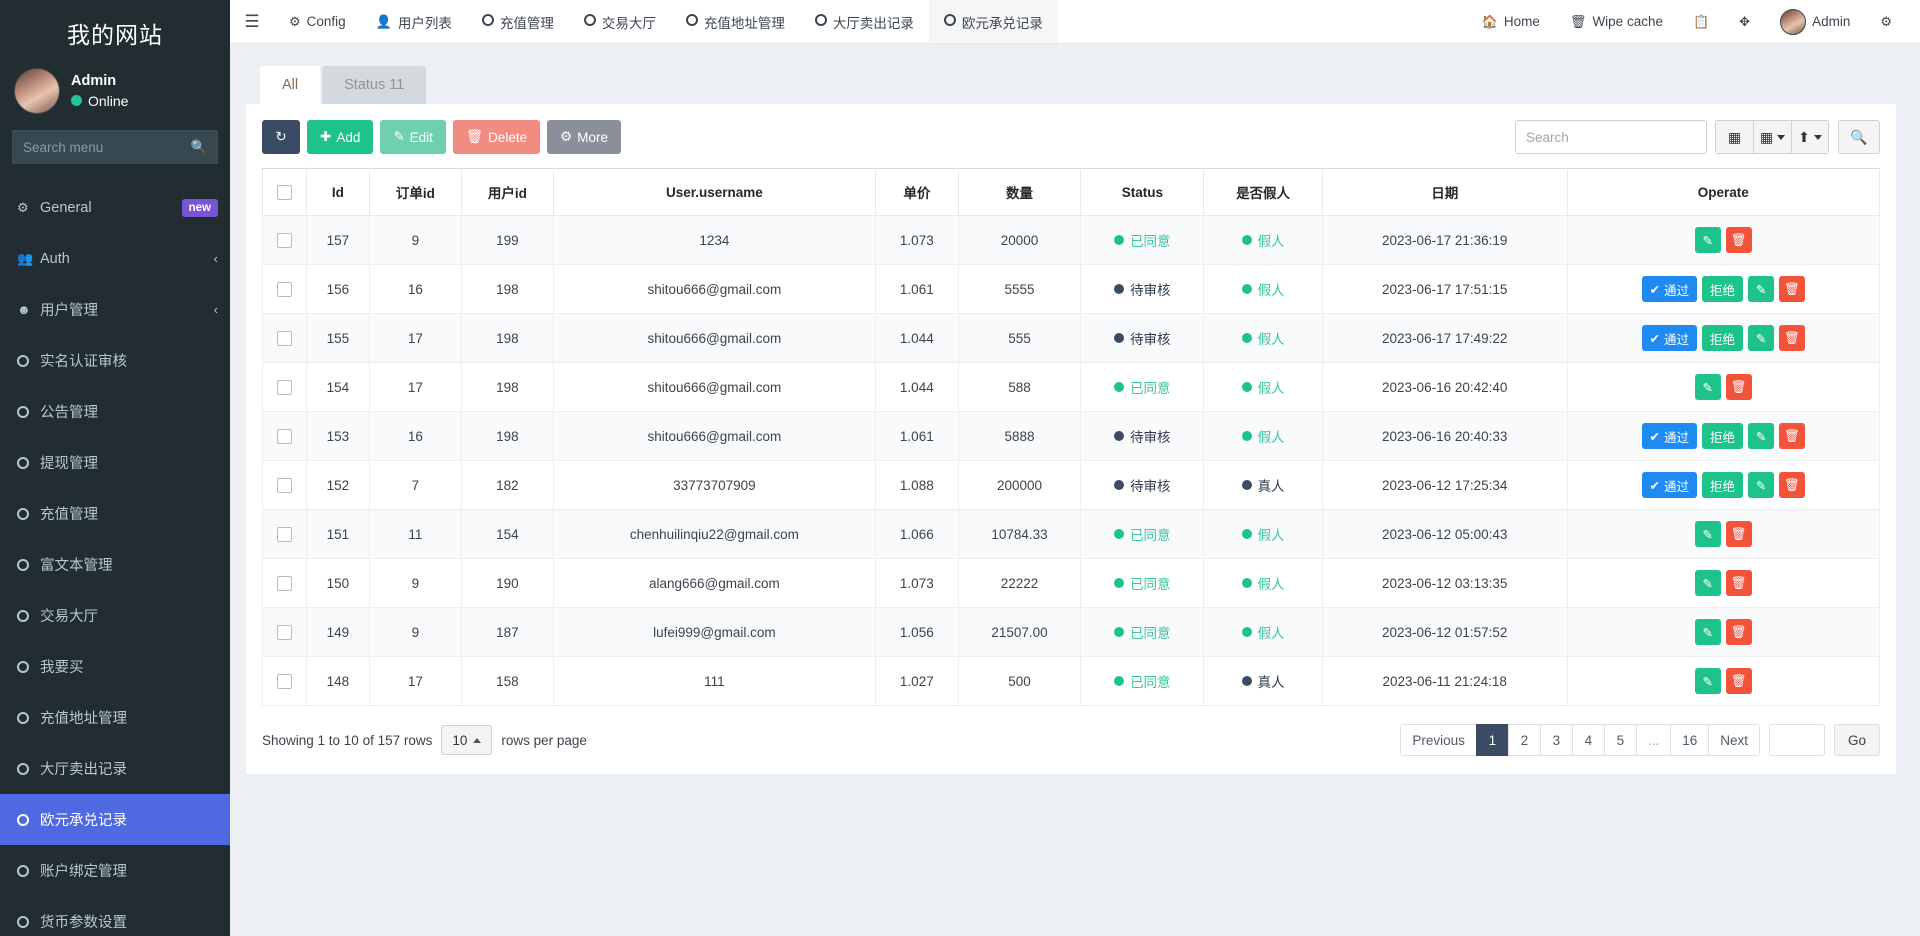  I want to click on select-all-checkbox, so click(284, 192).